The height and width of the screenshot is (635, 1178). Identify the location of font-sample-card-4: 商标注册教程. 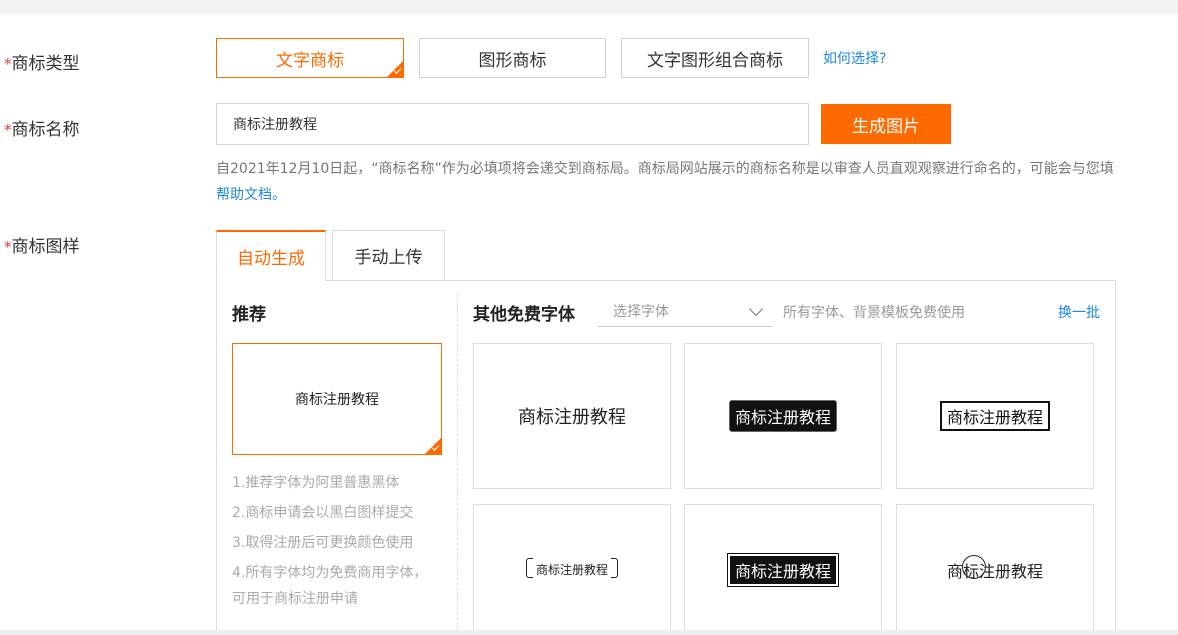
(572, 569).